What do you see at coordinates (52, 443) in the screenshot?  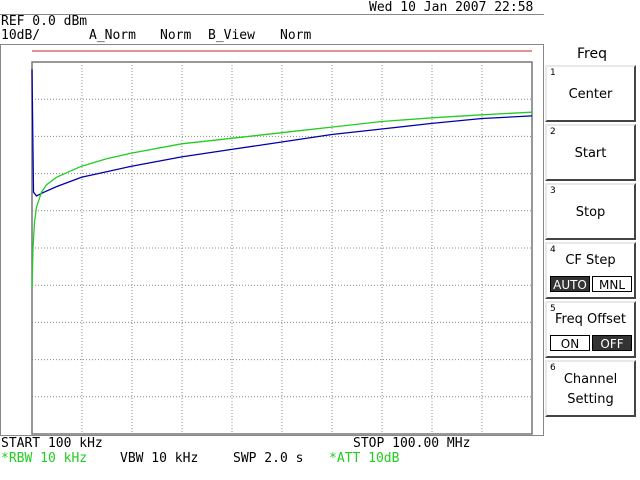 I see `start-frequency: START 100 kHz` at bounding box center [52, 443].